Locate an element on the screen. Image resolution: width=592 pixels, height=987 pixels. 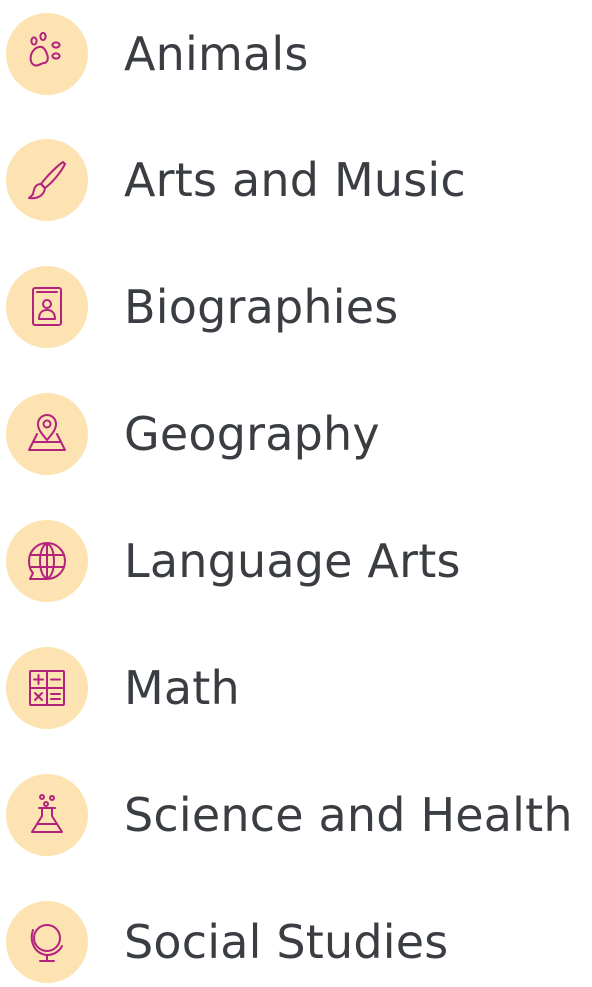
category-label: Biographies is located at coordinates (261, 307).